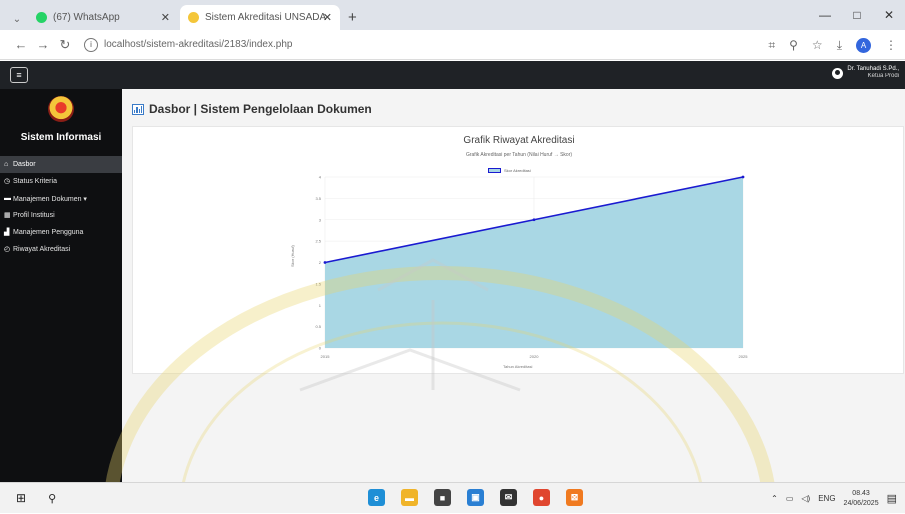  What do you see at coordinates (7, 215) in the screenshot?
I see `building-icon: ▦` at bounding box center [7, 215].